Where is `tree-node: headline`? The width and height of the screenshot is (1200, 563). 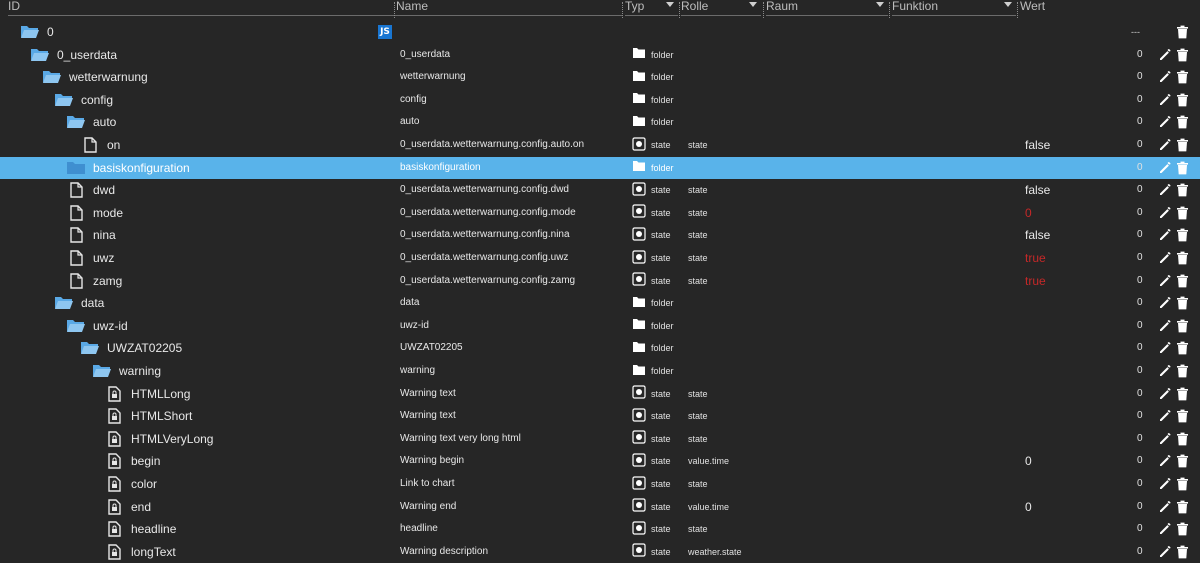 tree-node: headline is located at coordinates (140, 529).